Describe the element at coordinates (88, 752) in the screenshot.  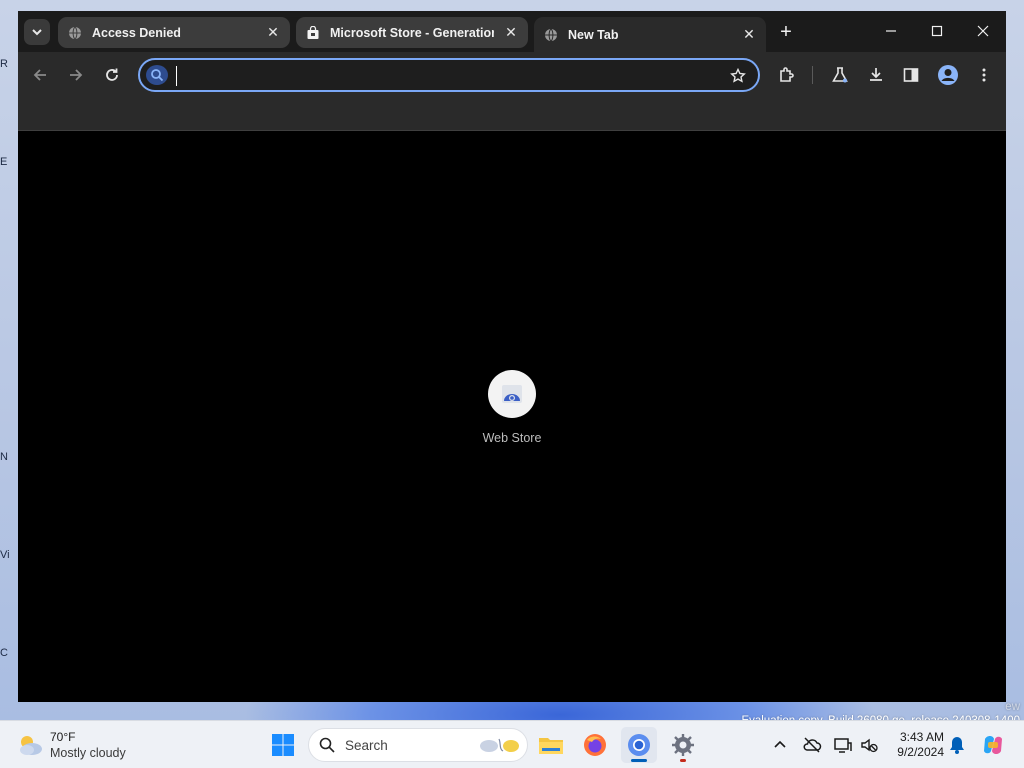
I see `weather-condition: Mostly cloudy` at that location.